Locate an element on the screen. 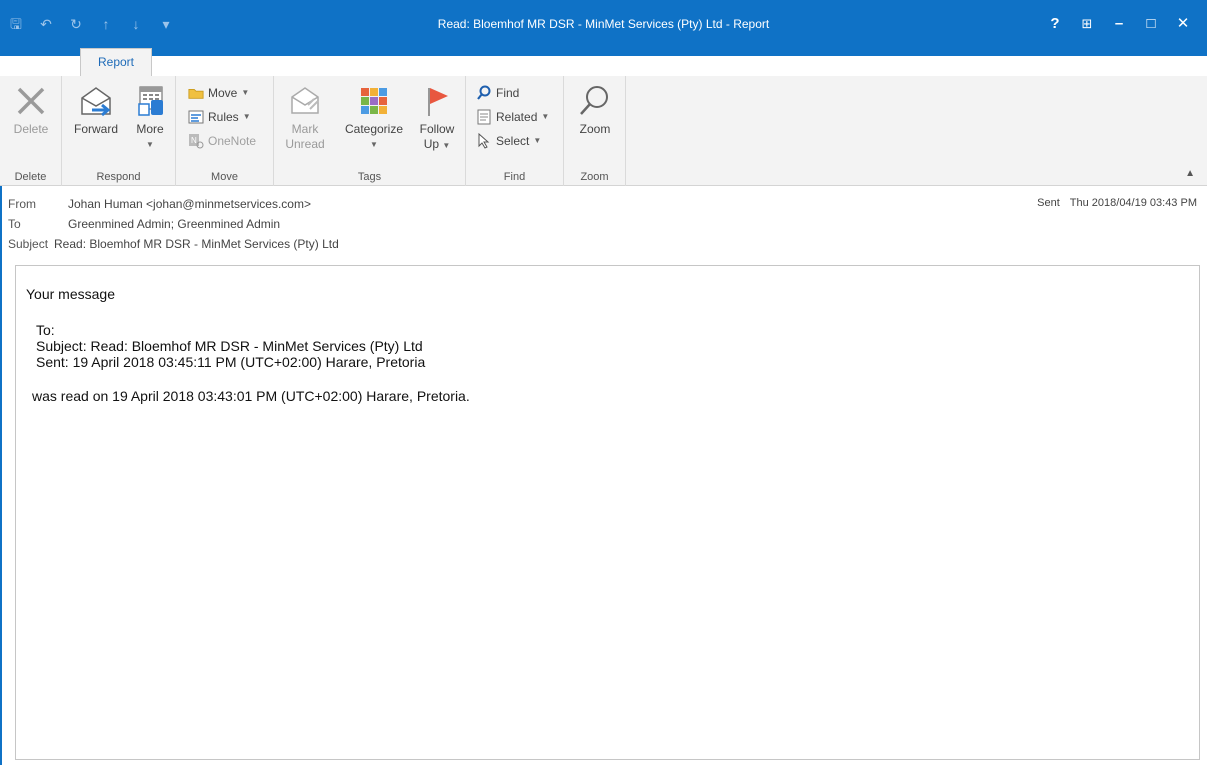 The height and width of the screenshot is (765, 1207). mark-unread-icon is located at coordinates (305, 101).